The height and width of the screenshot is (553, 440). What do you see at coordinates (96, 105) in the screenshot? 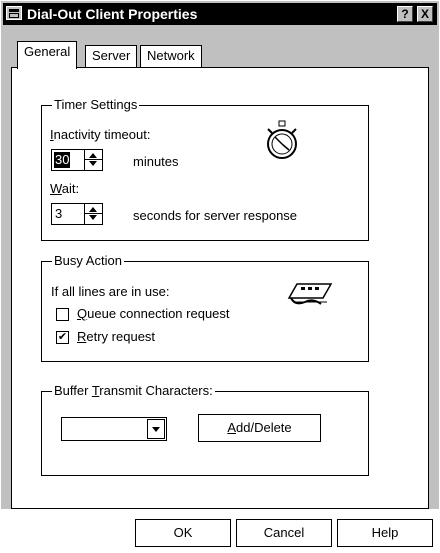
I see `timer-settings-legend: Timer Settings` at bounding box center [96, 105].